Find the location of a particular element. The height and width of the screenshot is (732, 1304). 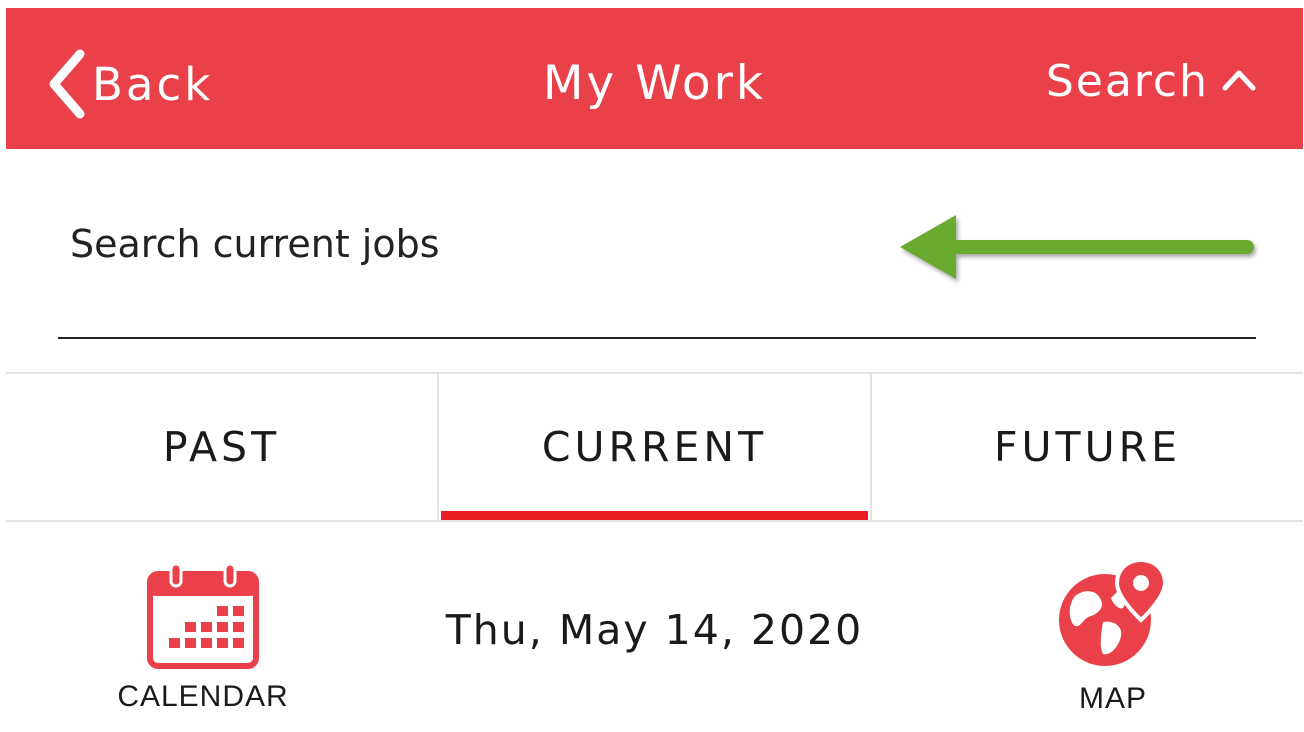

tab-label: FUTURE is located at coordinates (1087, 447).